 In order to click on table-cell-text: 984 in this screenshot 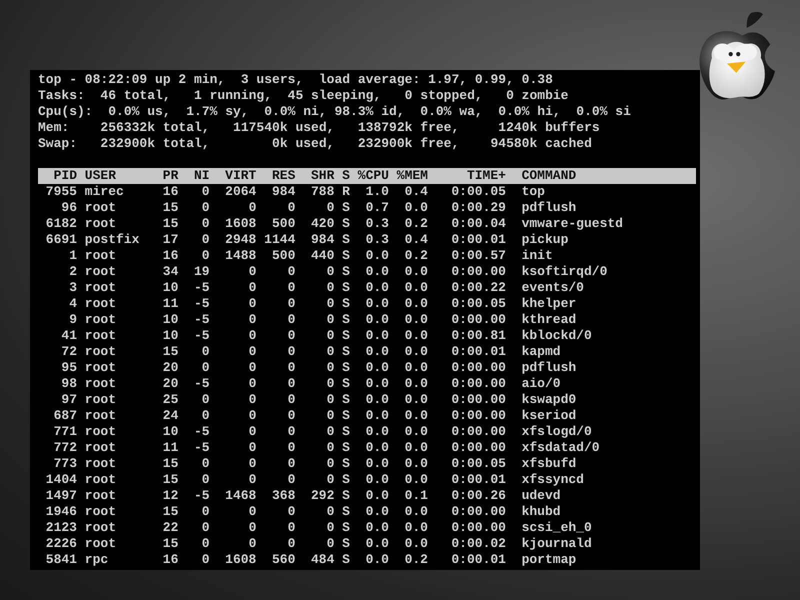, I will do `click(322, 240)`.